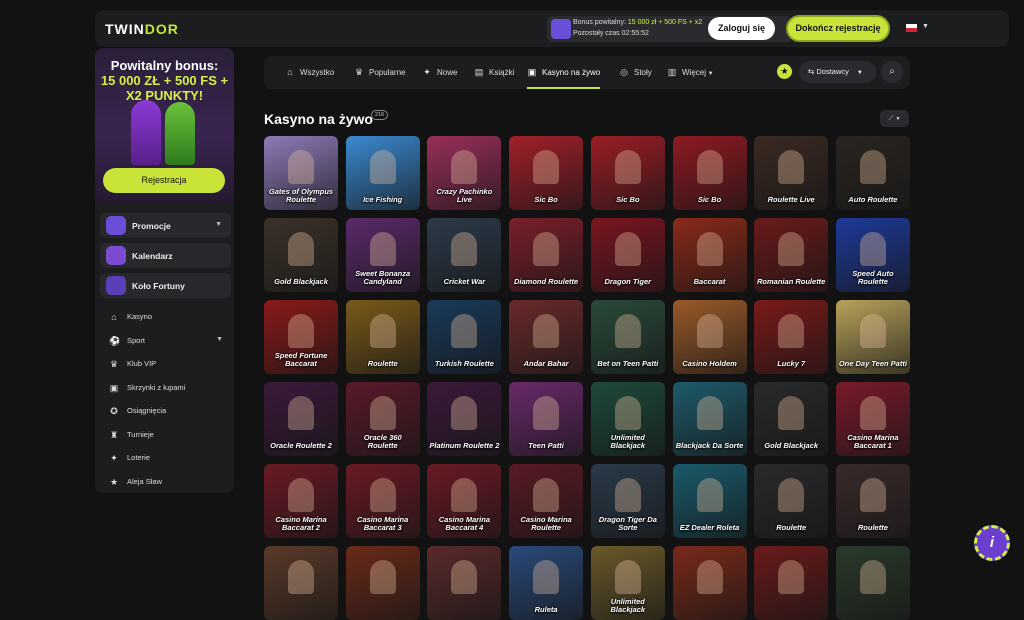 This screenshot has width=1024, height=620. I want to click on game-tile: EZ Dealer Roleta, so click(709, 501).